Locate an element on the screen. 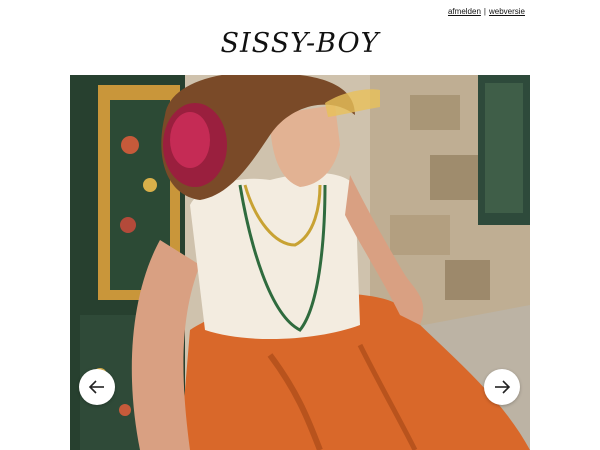 The image size is (600, 450). header-links: afmelden | webversie is located at coordinates (486, 11).